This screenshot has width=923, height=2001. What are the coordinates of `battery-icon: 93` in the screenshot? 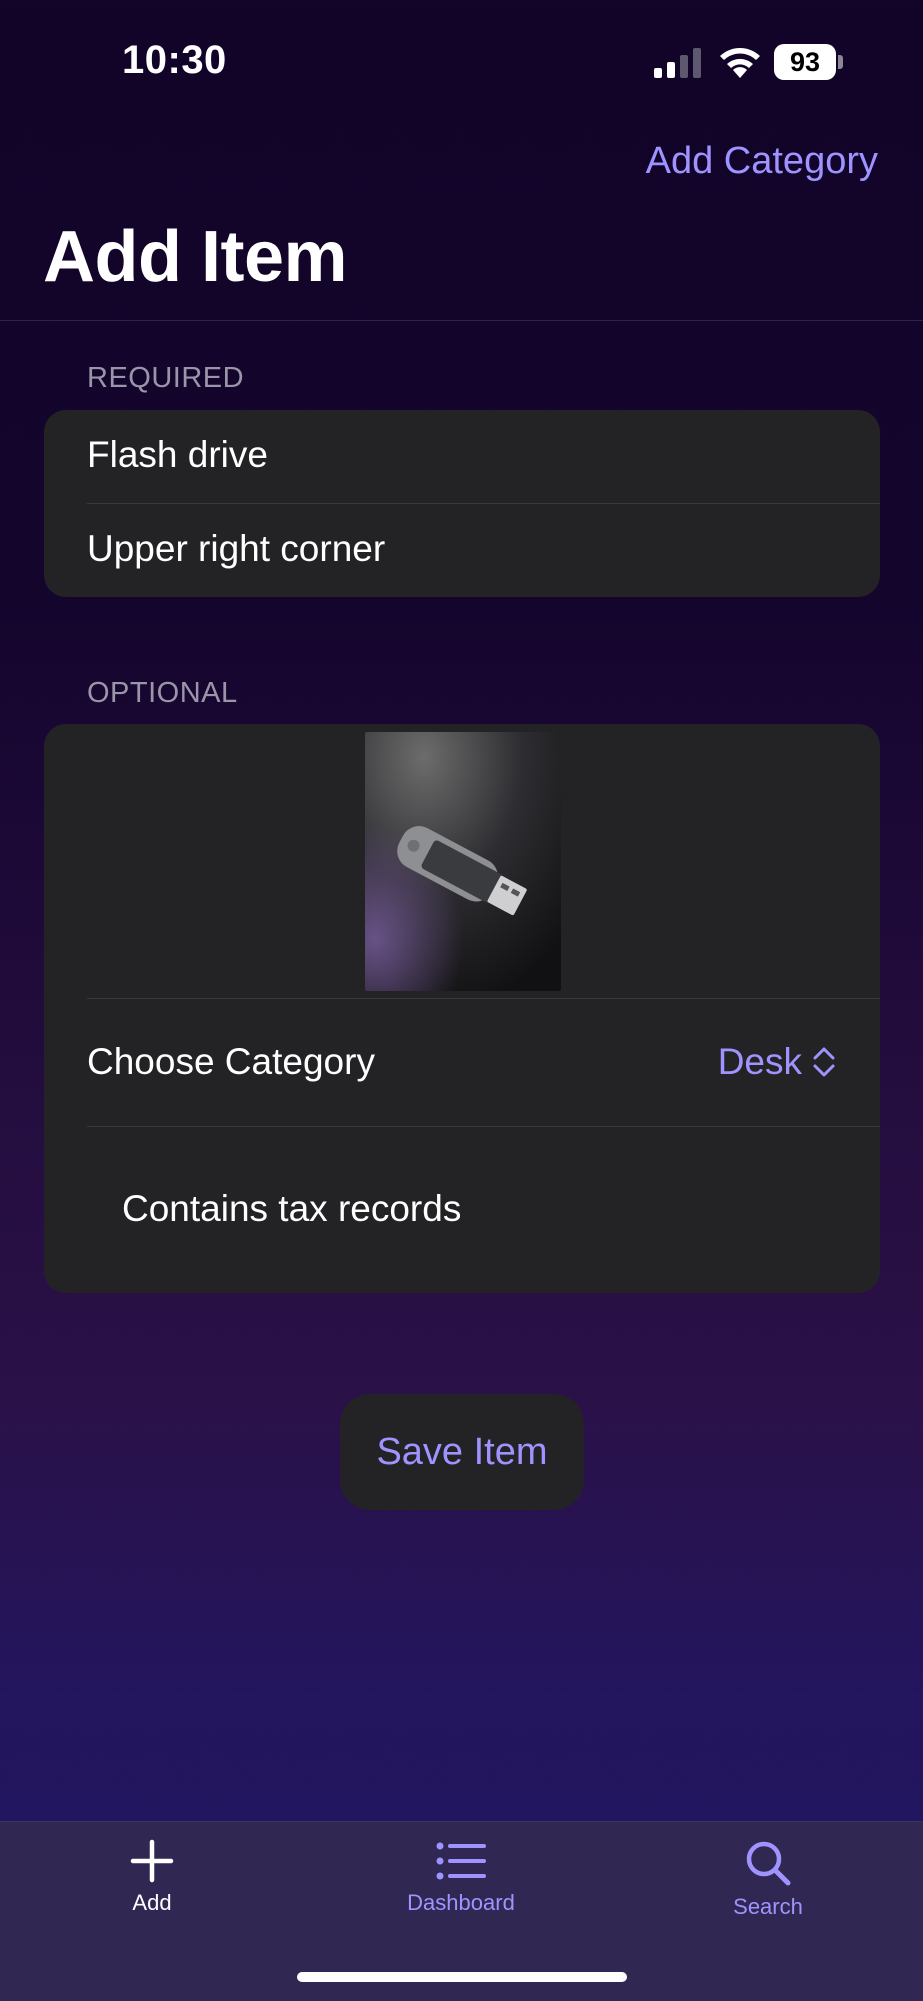 It's located at (809, 62).